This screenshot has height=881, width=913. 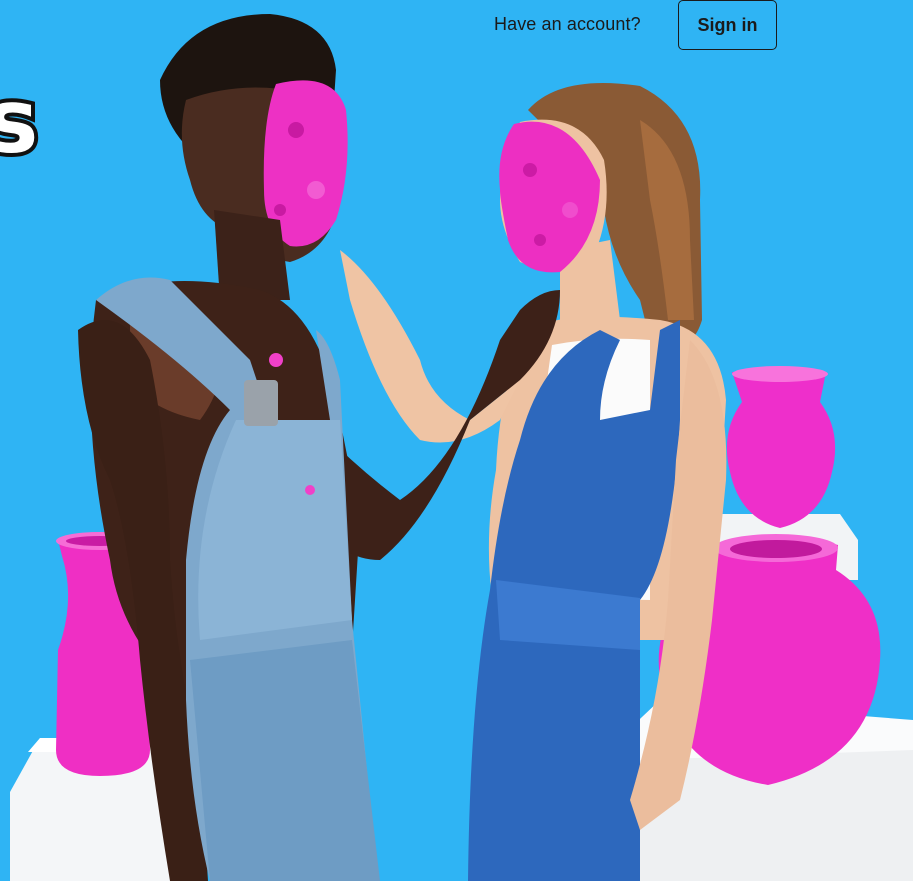 I want to click on right-upper-vase, so click(x=781, y=447).